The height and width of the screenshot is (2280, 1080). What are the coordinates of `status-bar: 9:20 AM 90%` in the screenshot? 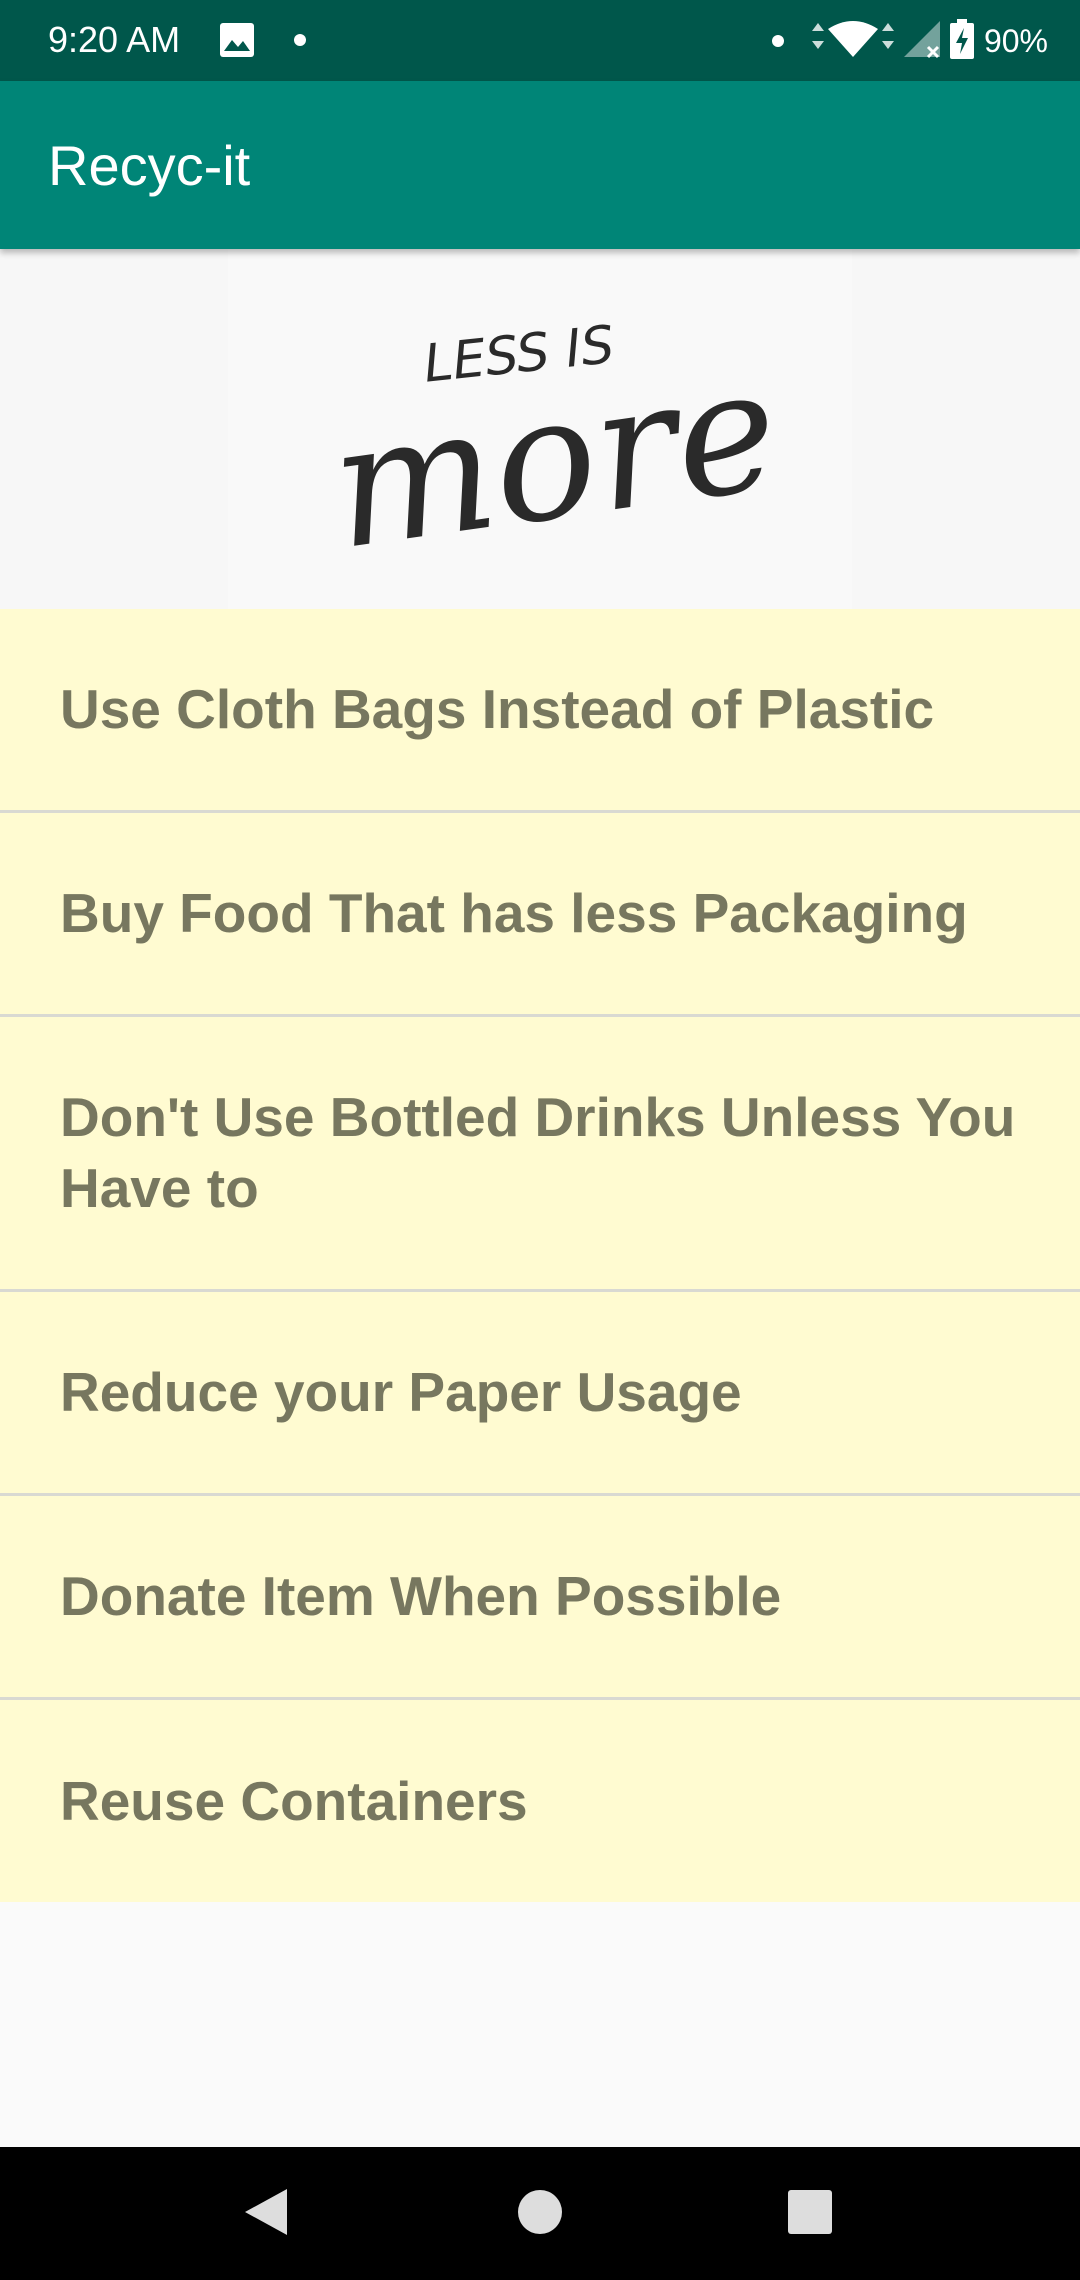 It's located at (540, 40).